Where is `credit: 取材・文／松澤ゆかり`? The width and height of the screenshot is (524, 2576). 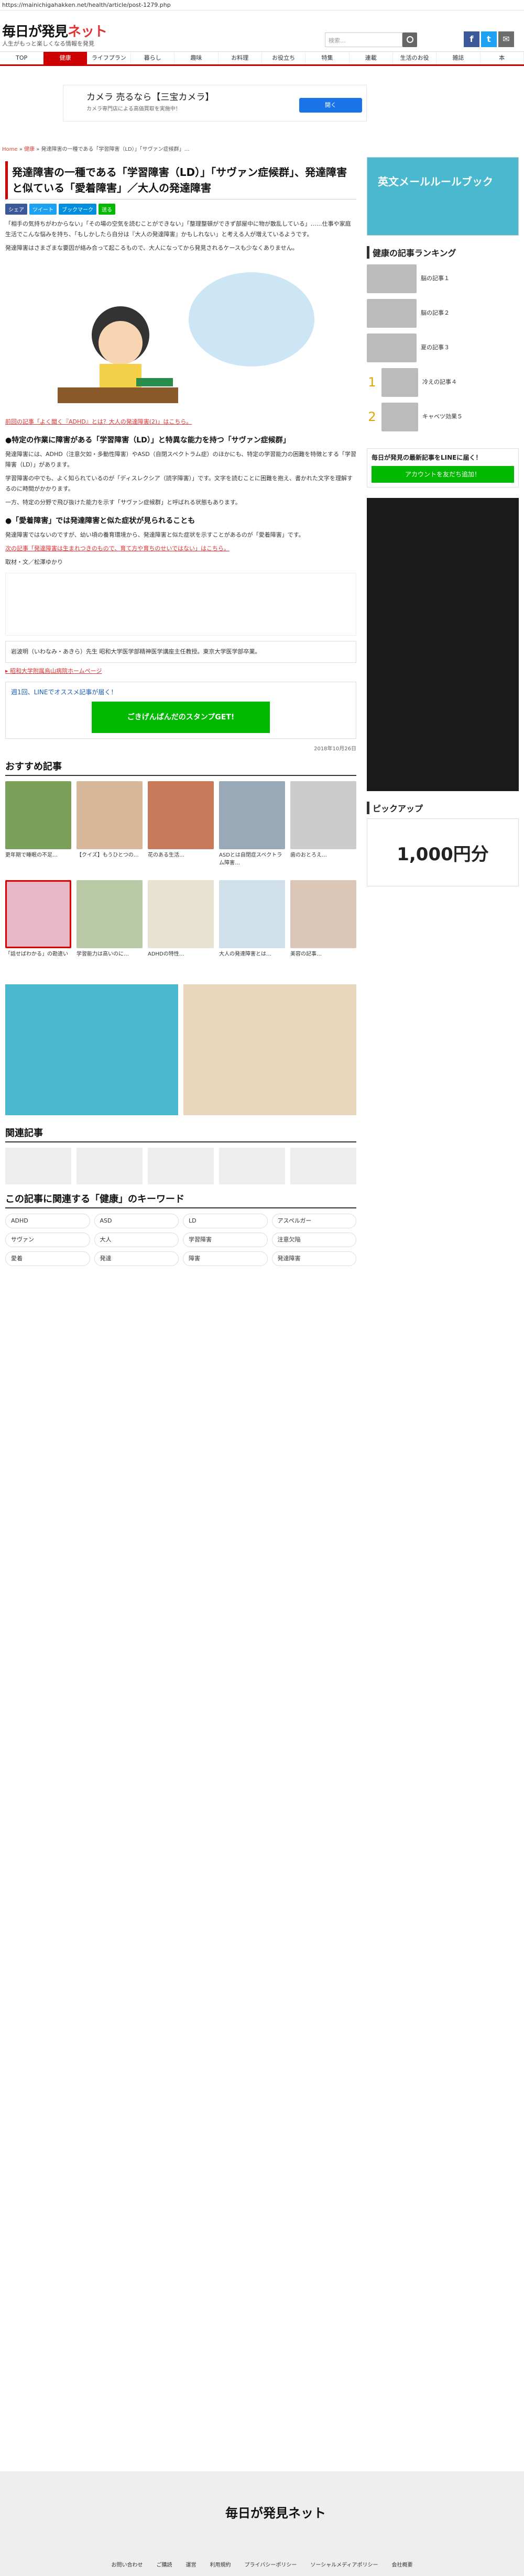 credit: 取材・文／松澤ゆかり is located at coordinates (34, 562).